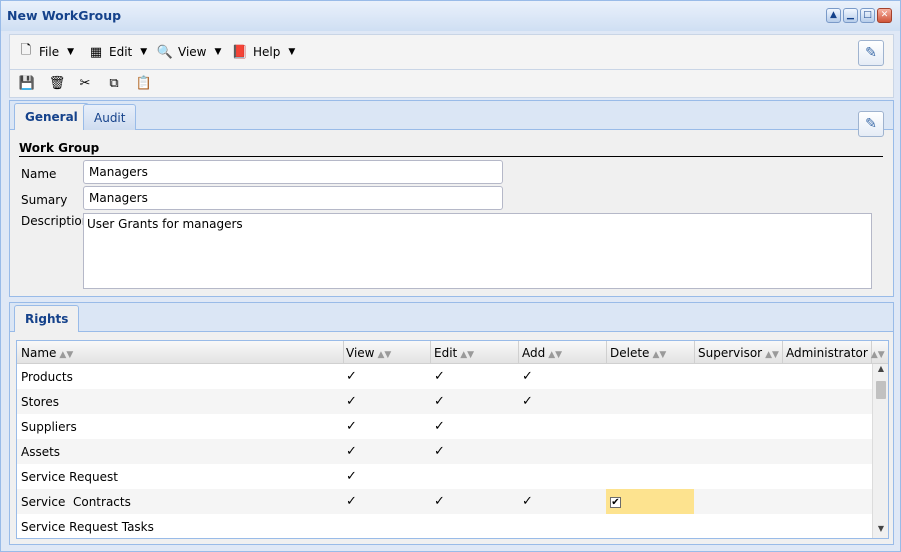  I want to click on table-row: Stores ✓ ✓ ✓, so click(444, 401).